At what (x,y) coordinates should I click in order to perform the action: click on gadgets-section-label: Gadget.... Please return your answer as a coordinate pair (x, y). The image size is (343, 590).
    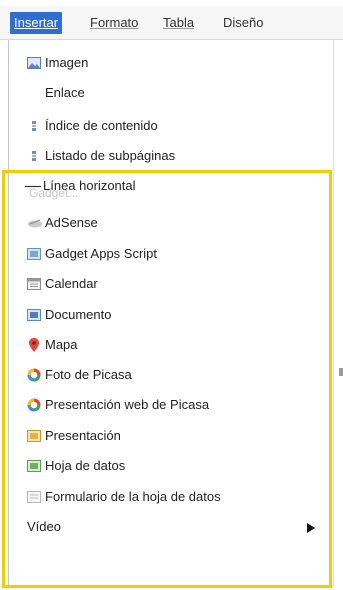
    Looking at the image, I should click on (54, 193).